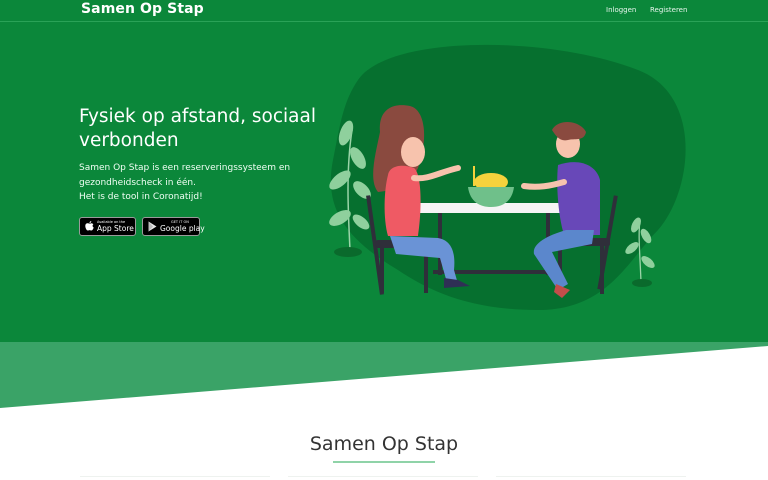  Describe the element at coordinates (197, 128) in the screenshot. I see `hero-title: Fysiek op afstand, sociaal verbonden` at that location.